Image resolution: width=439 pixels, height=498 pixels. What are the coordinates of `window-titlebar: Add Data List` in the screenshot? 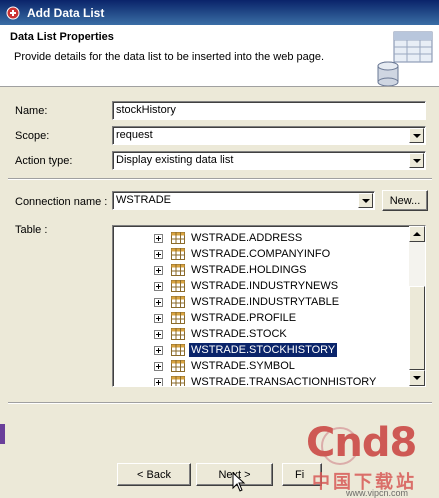 It's located at (219, 12).